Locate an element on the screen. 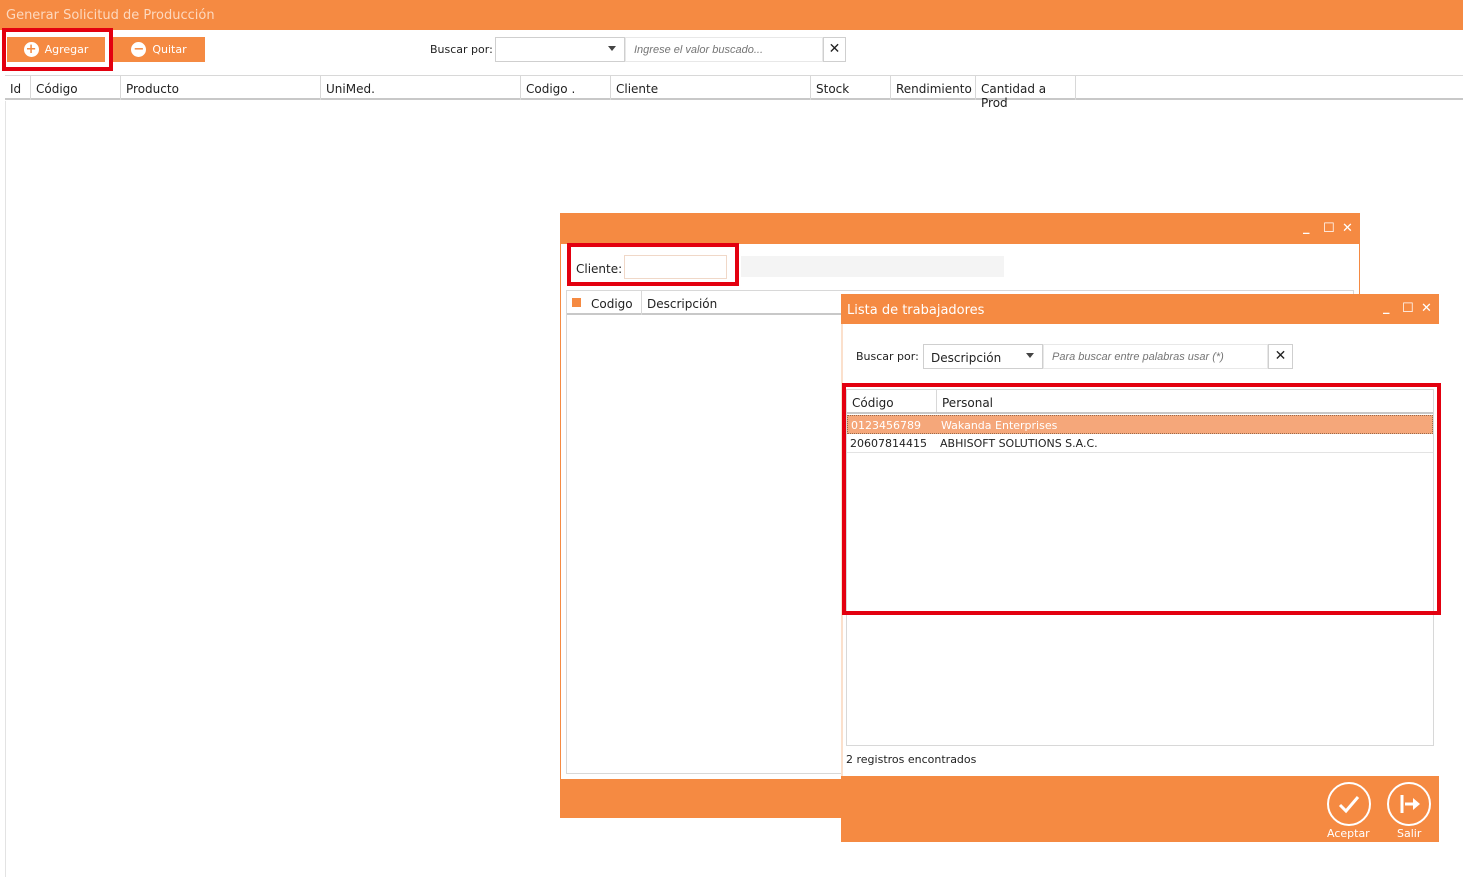 This screenshot has width=1463, height=877. search-by-value: Descripción is located at coordinates (966, 358).